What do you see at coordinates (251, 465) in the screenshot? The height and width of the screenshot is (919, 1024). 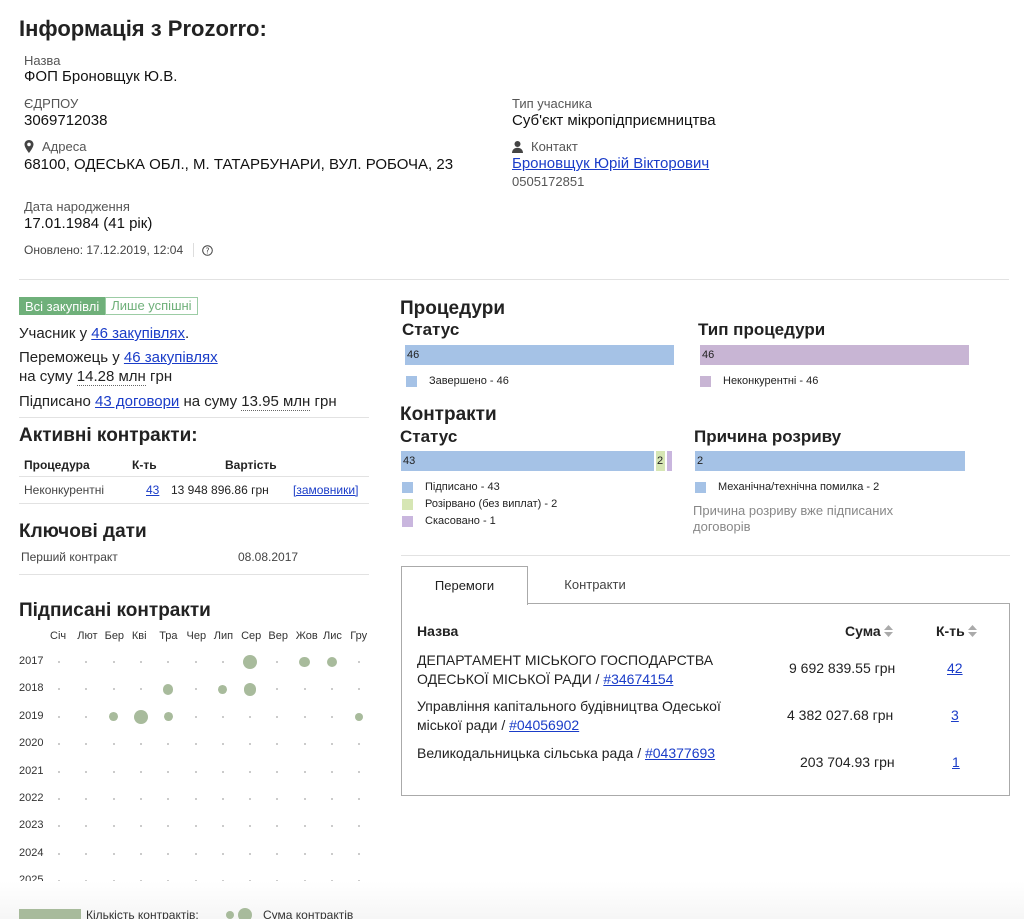 I see `active-contracts-col-value: Вартість` at bounding box center [251, 465].